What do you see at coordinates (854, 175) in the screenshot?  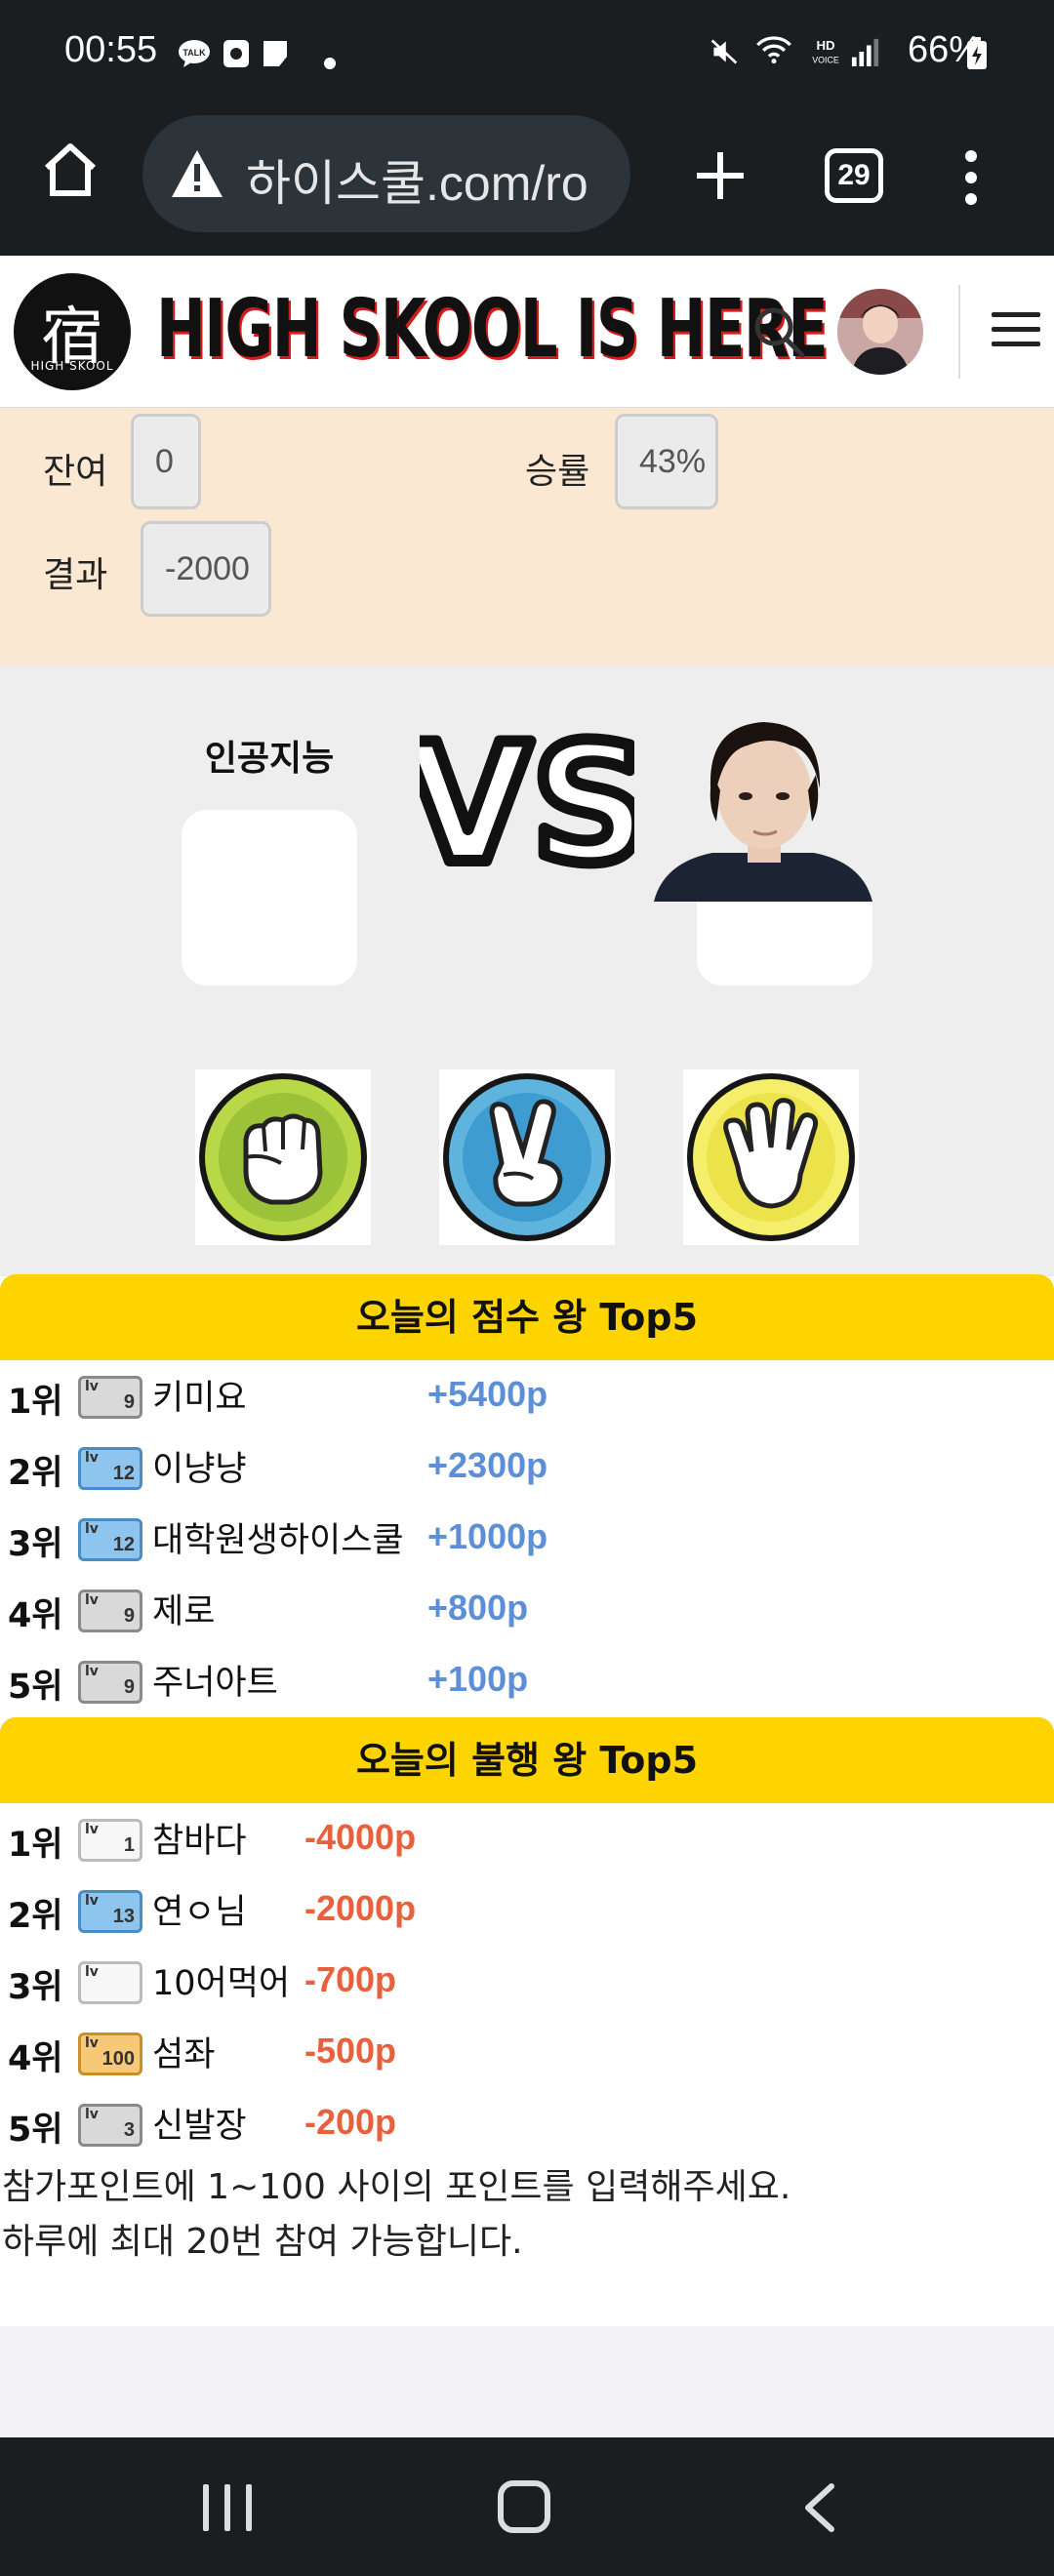 I see `tab-count-button: 29` at bounding box center [854, 175].